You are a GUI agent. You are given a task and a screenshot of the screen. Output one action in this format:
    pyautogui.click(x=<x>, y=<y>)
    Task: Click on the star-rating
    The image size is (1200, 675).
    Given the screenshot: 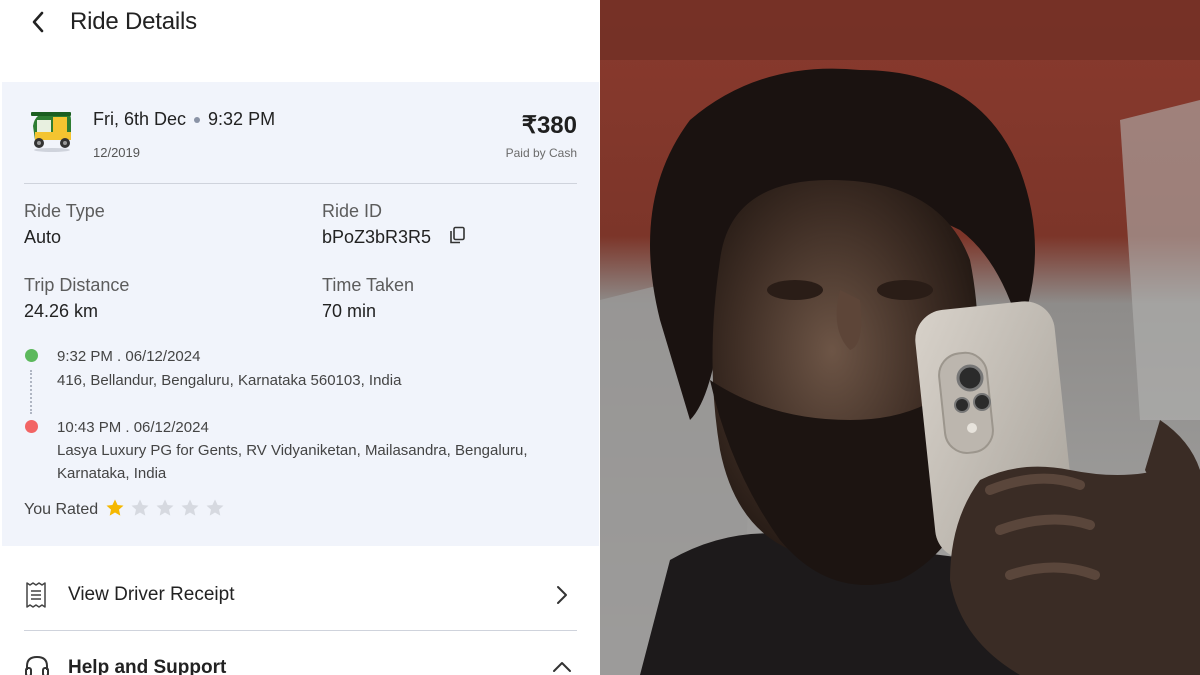 What is the action you would take?
    pyautogui.click(x=165, y=508)
    